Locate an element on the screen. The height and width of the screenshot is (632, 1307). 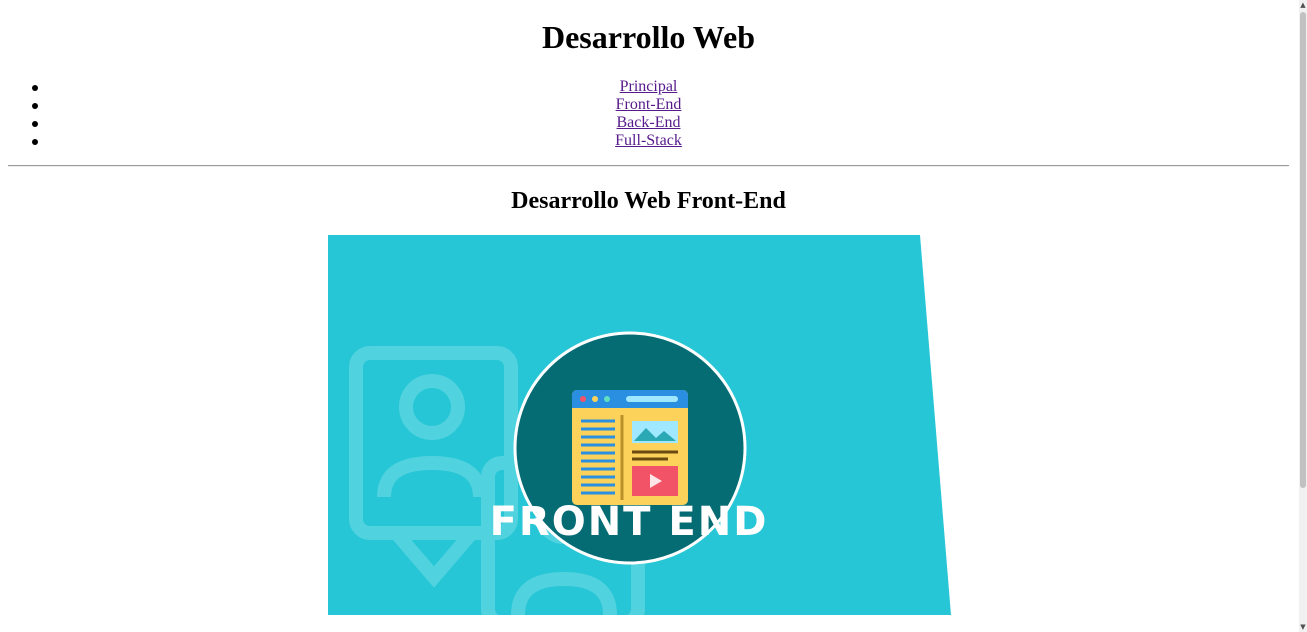
vertical-scrollbar: ▲ ▼ is located at coordinates (1303, 316).